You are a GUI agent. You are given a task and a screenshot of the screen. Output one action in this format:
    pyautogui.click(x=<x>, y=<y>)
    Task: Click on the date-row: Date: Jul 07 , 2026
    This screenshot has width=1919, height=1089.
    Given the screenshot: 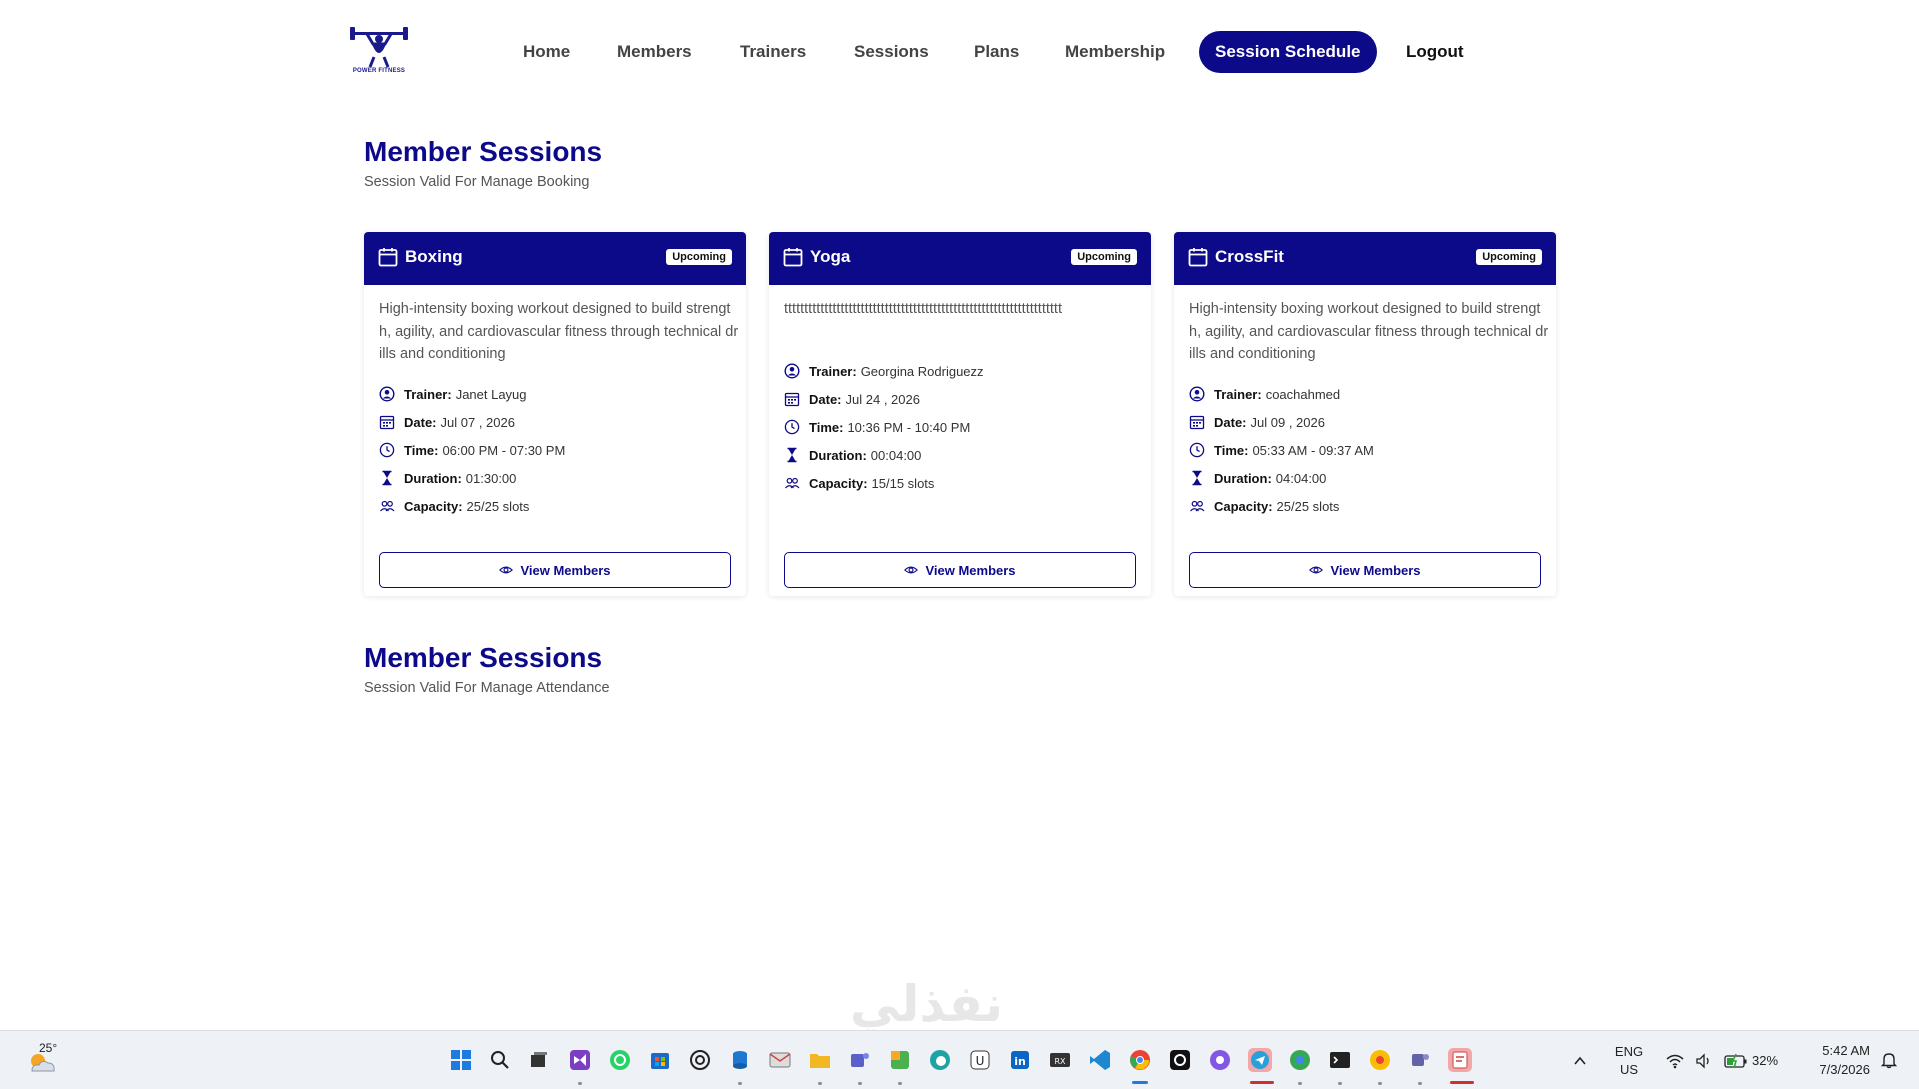 What is the action you would take?
    pyautogui.click(x=472, y=422)
    